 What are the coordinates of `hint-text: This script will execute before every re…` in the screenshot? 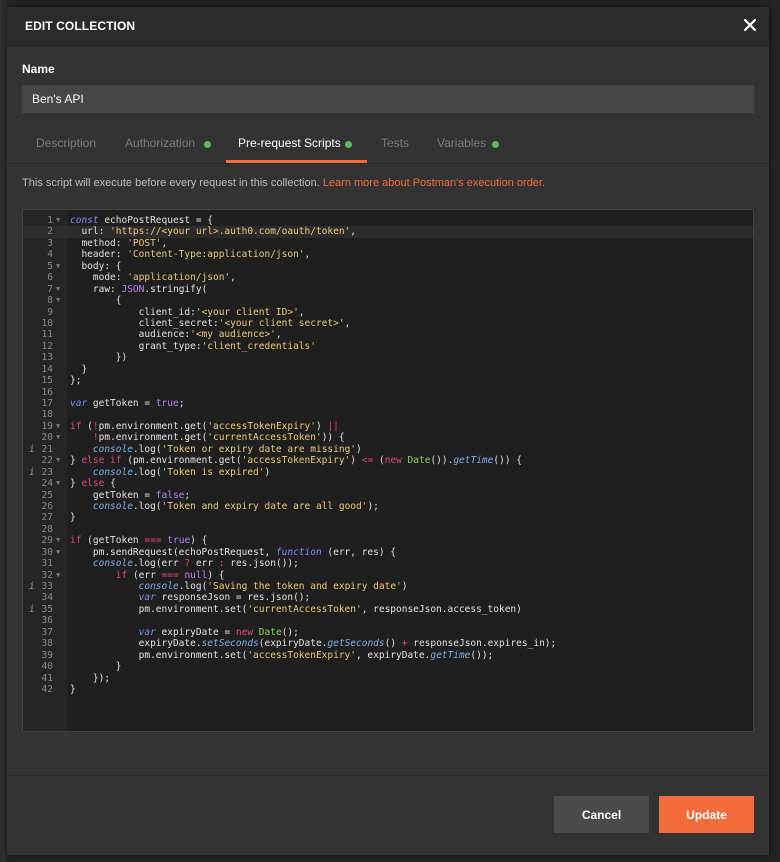 It's located at (171, 183).